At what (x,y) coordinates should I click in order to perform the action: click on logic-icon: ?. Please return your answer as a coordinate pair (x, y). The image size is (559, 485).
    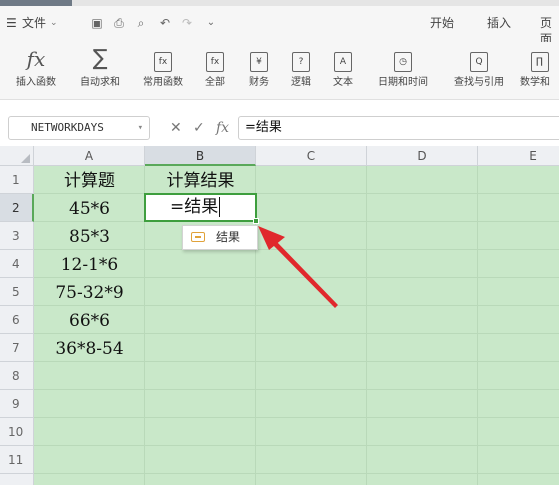
    Looking at the image, I should click on (301, 62).